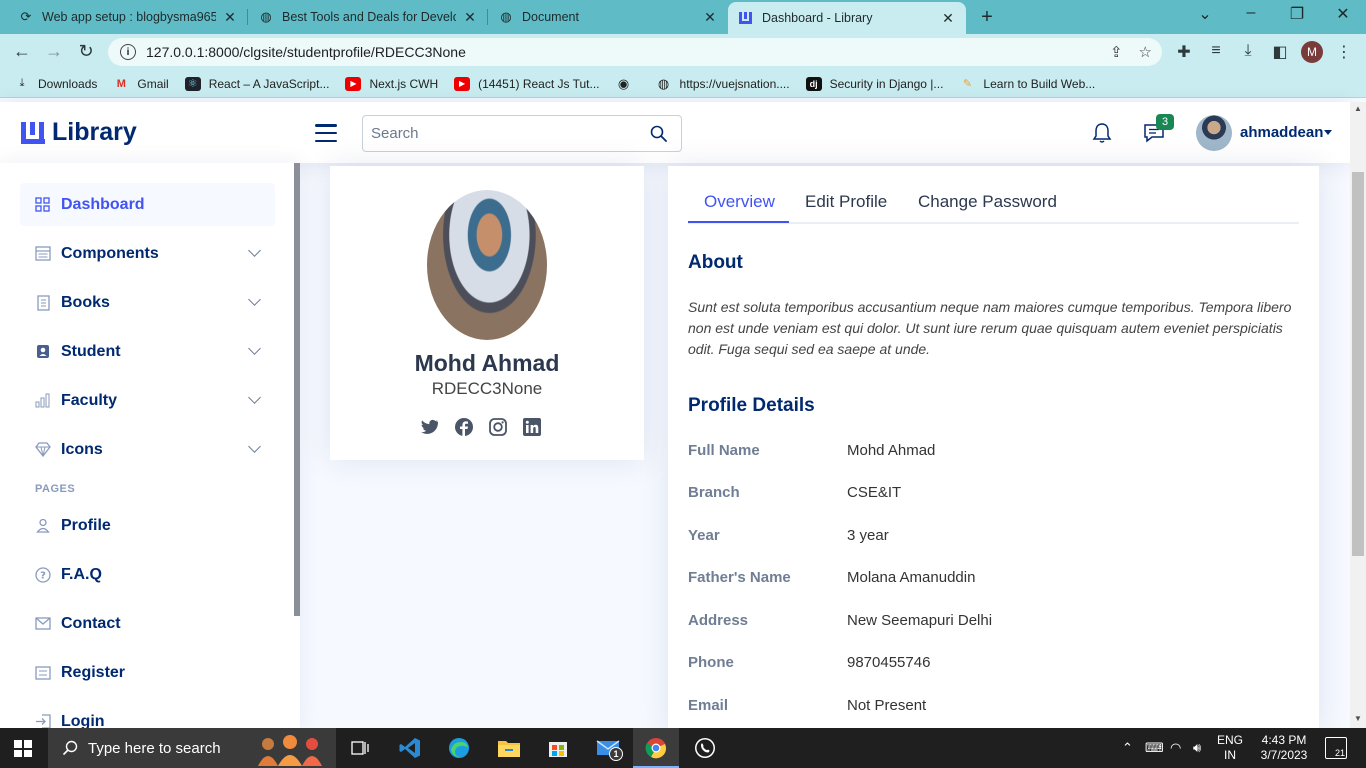 The width and height of the screenshot is (1366, 768). What do you see at coordinates (1358, 718) in the screenshot?
I see `scroll-down-arrow-icon: ▼` at bounding box center [1358, 718].